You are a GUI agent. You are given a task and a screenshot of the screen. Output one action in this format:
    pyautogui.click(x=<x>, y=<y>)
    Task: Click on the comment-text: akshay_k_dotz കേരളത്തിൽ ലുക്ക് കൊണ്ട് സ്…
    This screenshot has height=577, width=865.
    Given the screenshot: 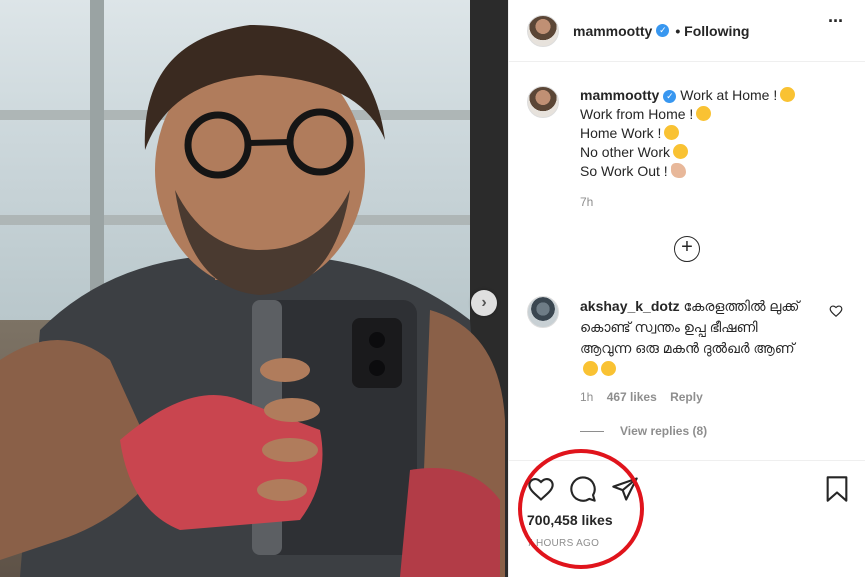 What is the action you would take?
    pyautogui.click(x=695, y=338)
    